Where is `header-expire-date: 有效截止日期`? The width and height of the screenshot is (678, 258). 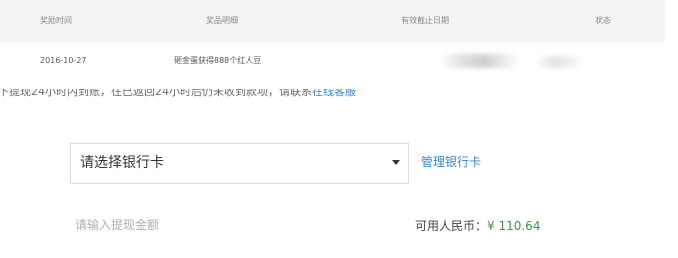 header-expire-date: 有效截止日期 is located at coordinates (425, 20).